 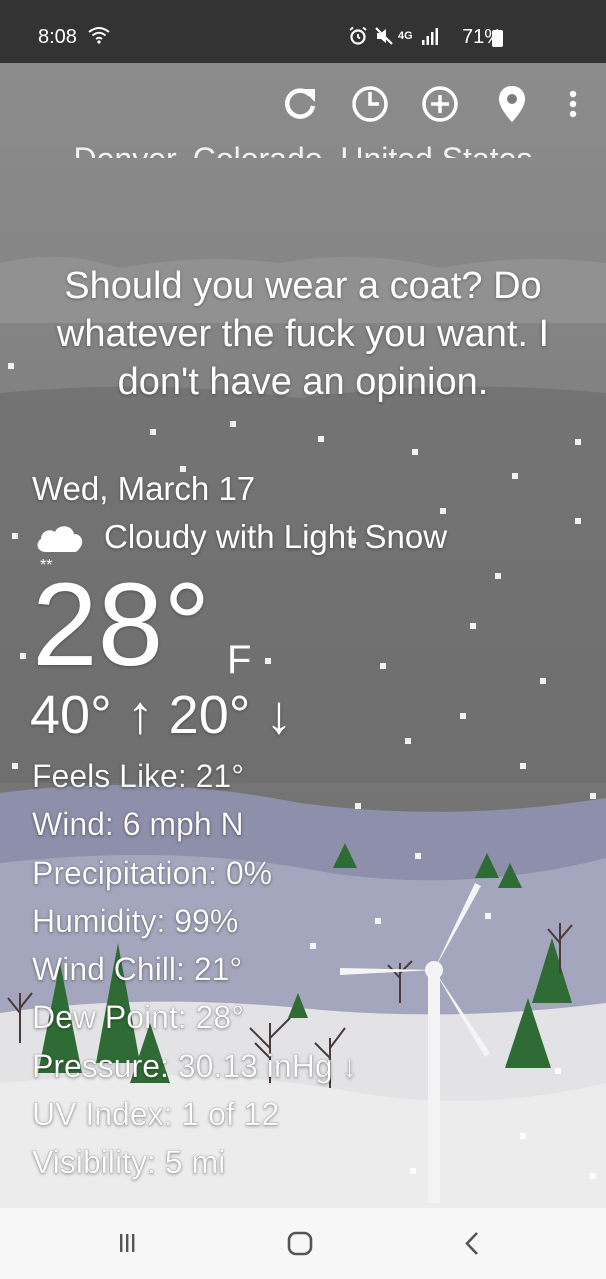 I want to click on pressure: Pressure: 30.13 inHg ↓, so click(x=195, y=1065).